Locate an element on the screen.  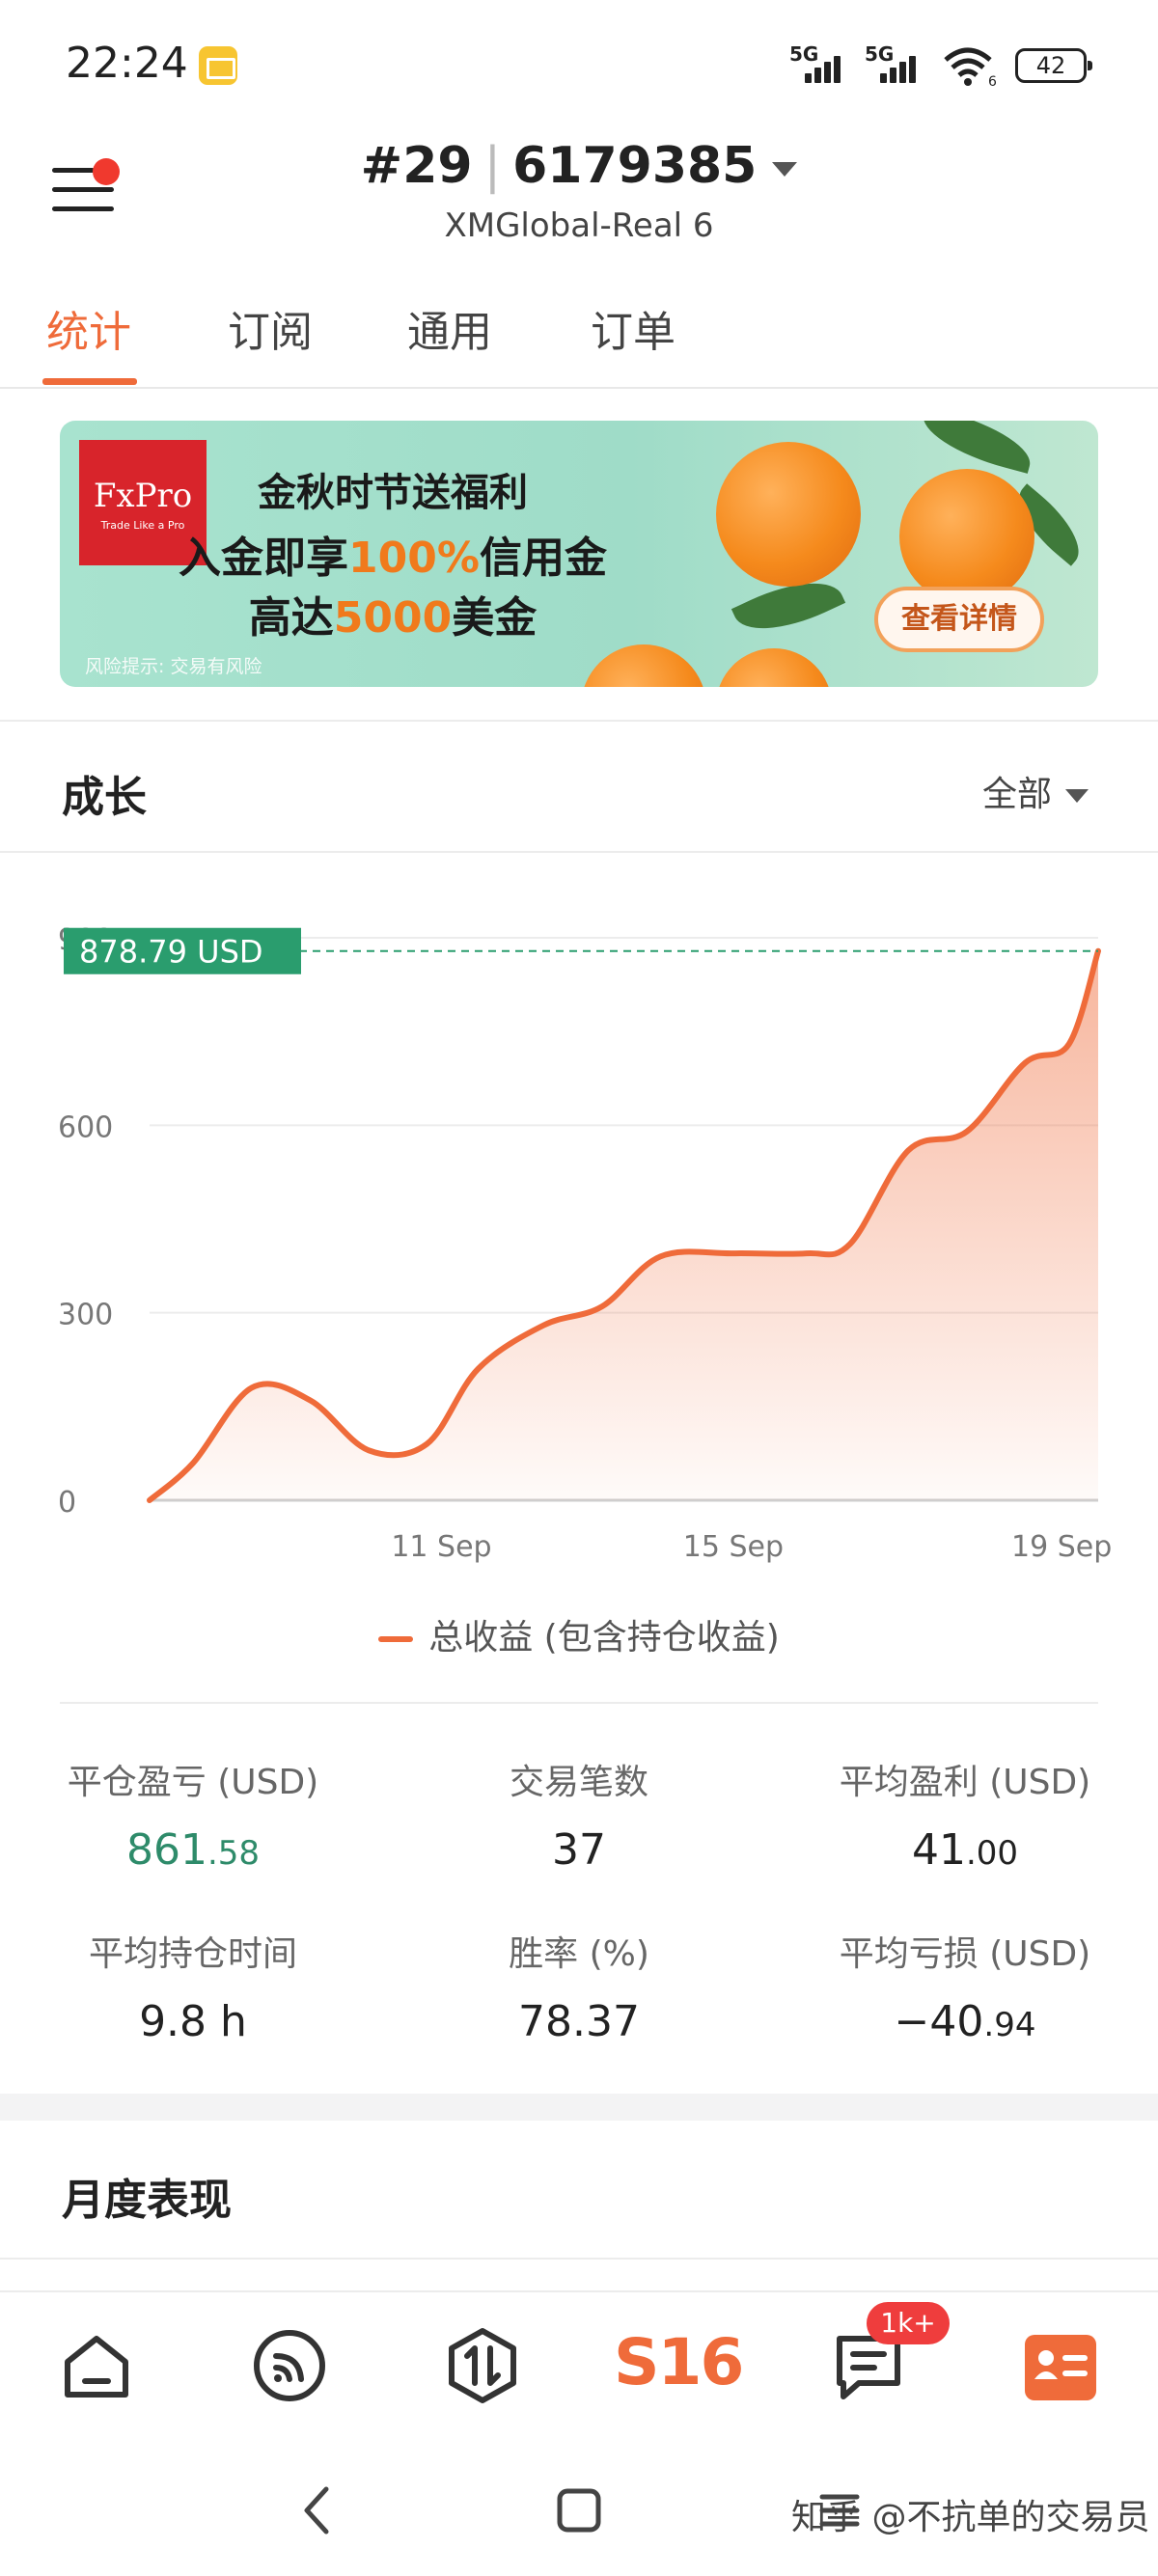
home-icon is located at coordinates (96, 2367).